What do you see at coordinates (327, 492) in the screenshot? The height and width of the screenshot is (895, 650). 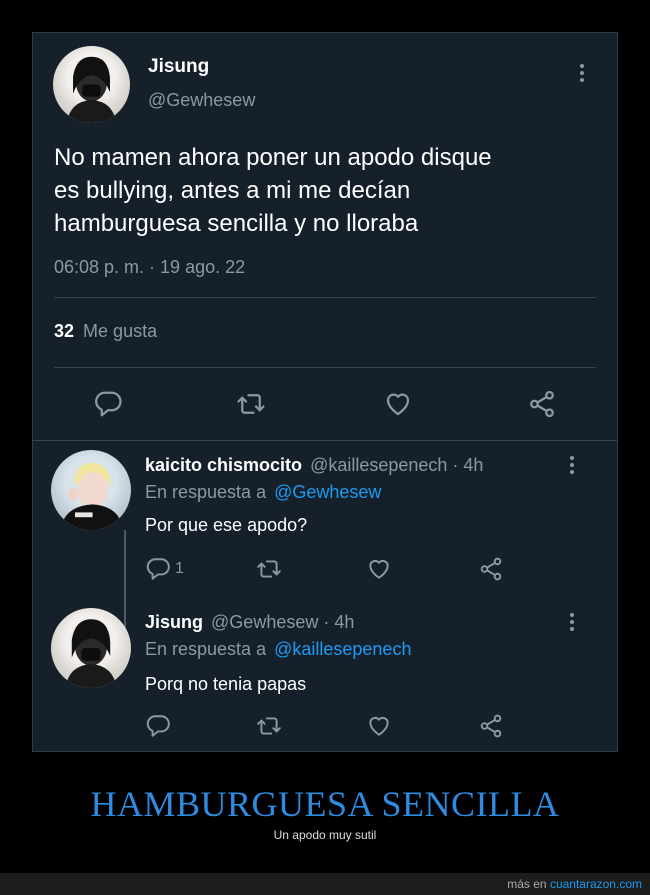 I see `in-reply-handle: @Gewhesew` at bounding box center [327, 492].